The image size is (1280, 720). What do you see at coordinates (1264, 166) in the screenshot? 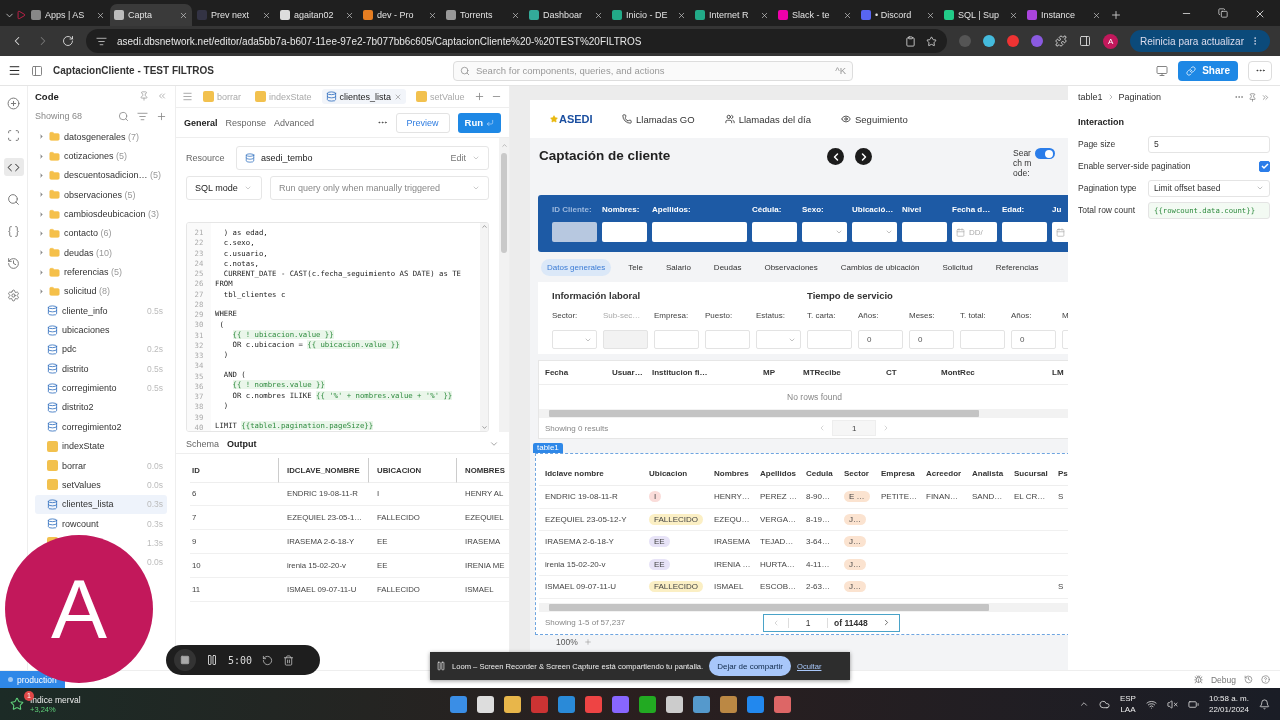
I see `checkbox` at bounding box center [1264, 166].